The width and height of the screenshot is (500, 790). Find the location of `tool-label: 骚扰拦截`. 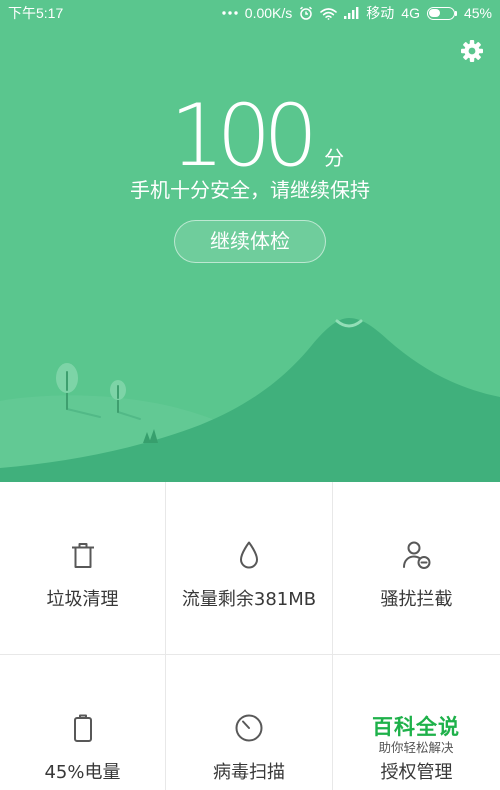

tool-label: 骚扰拦截 is located at coordinates (416, 599).